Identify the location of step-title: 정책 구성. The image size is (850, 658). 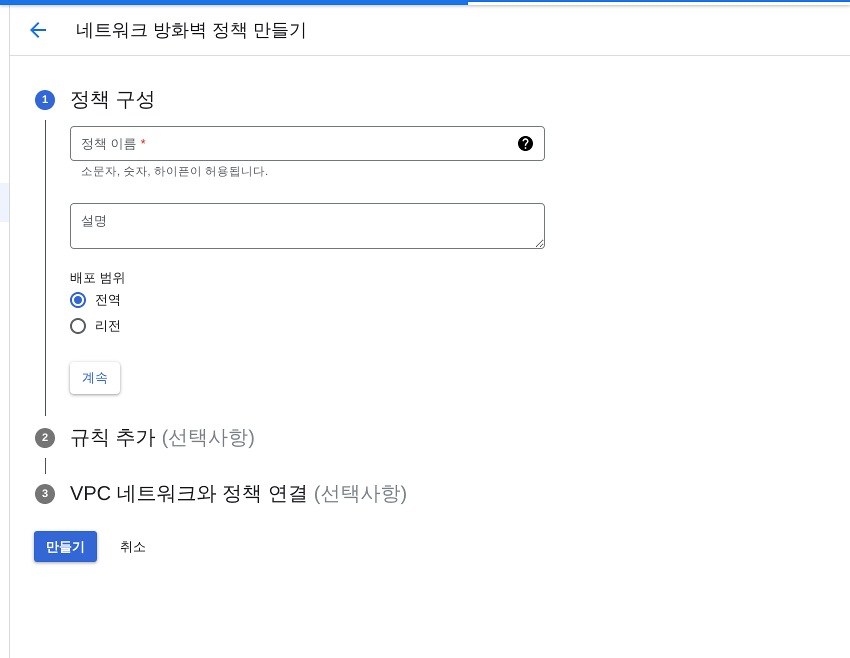
(113, 100).